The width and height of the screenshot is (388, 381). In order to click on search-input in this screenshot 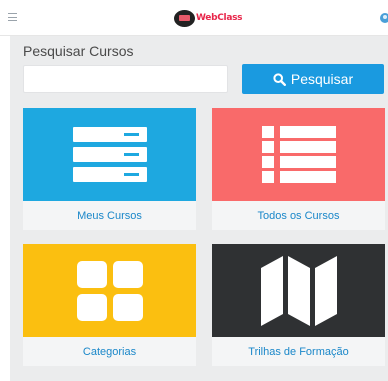, I will do `click(125, 79)`.